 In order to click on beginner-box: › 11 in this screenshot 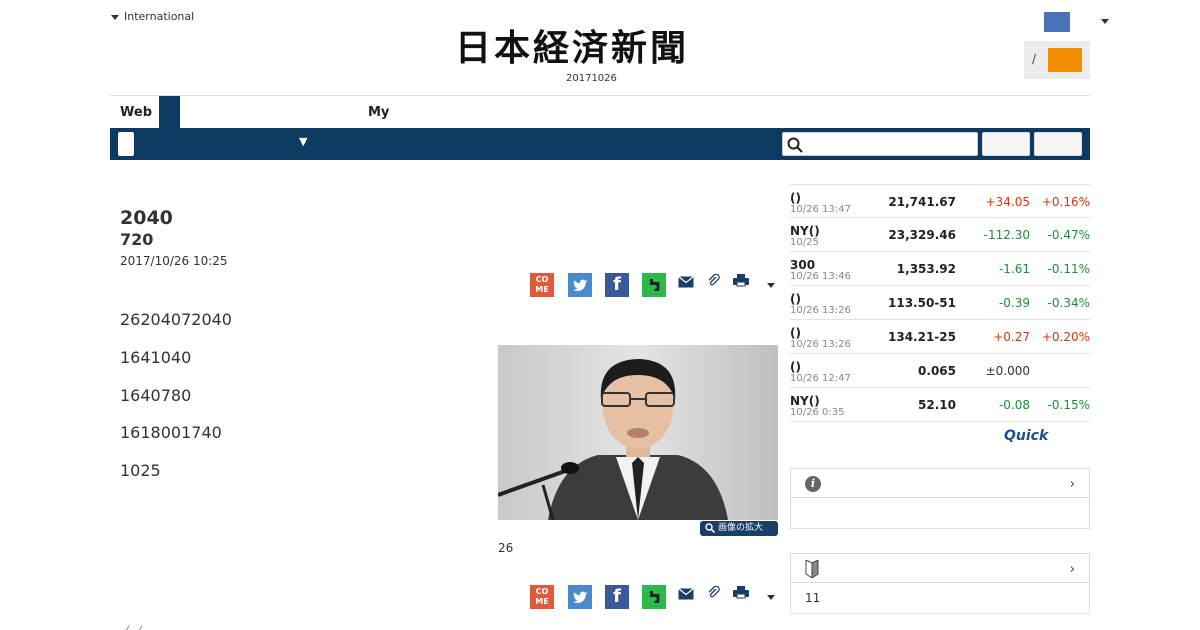, I will do `click(940, 583)`.